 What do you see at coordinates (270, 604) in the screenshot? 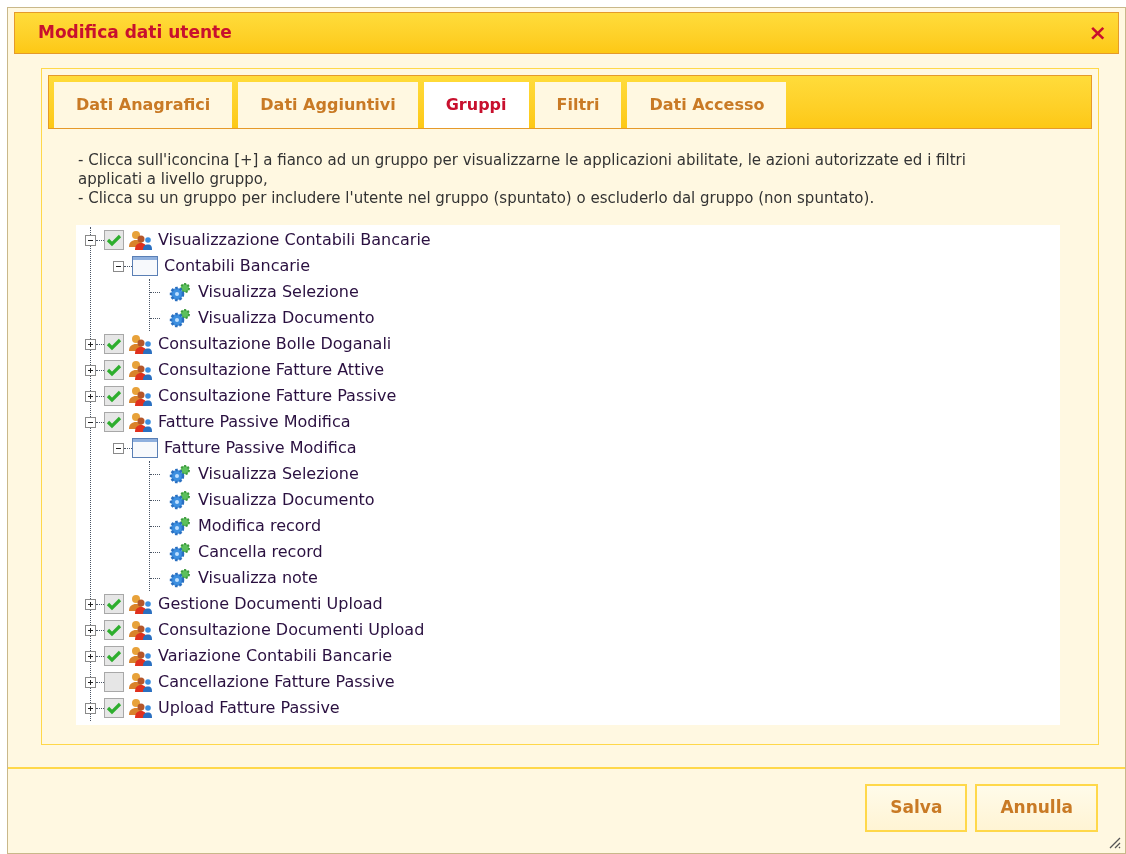
I see `tree-item-label: Gestione Documenti Upload` at bounding box center [270, 604].